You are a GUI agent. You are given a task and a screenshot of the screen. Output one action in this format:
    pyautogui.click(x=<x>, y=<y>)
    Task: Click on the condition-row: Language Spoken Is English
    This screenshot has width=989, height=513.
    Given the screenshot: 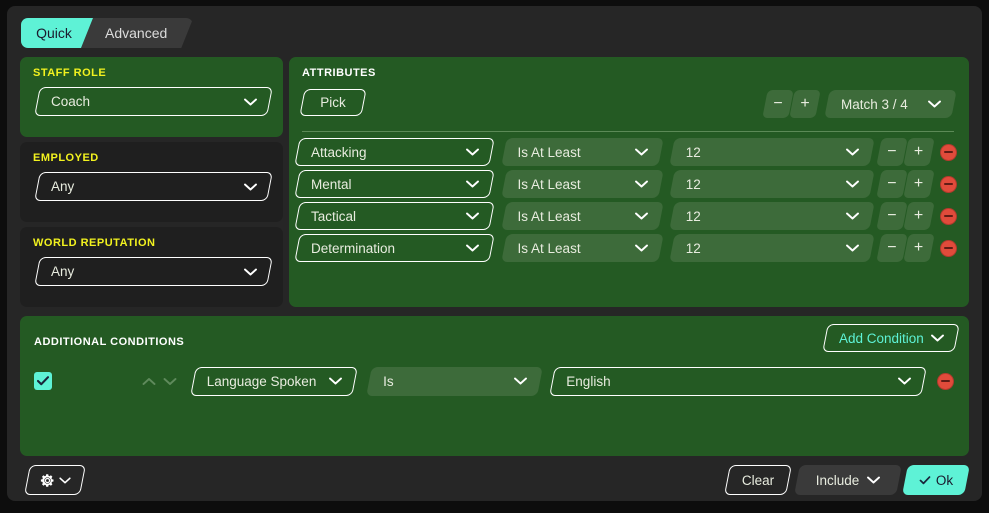 What is the action you would take?
    pyautogui.click(x=494, y=381)
    